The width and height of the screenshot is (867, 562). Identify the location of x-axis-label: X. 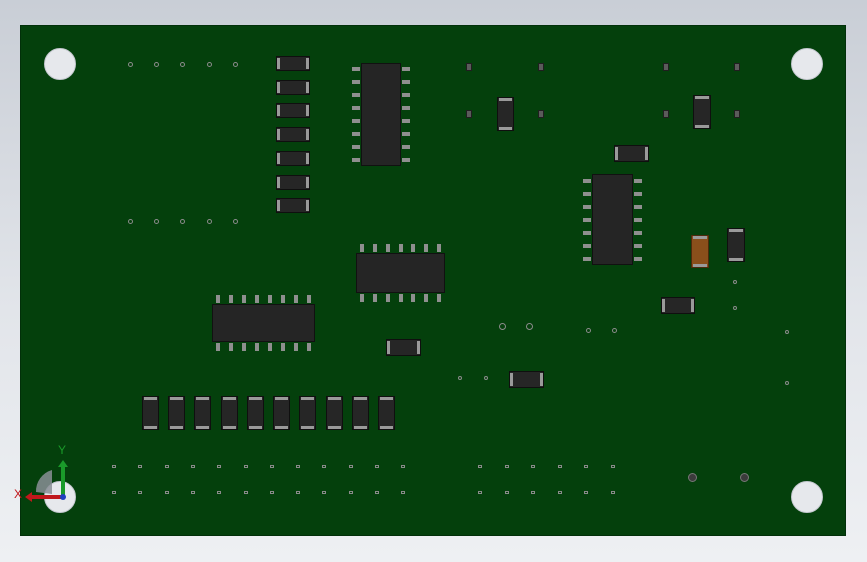
(18, 494).